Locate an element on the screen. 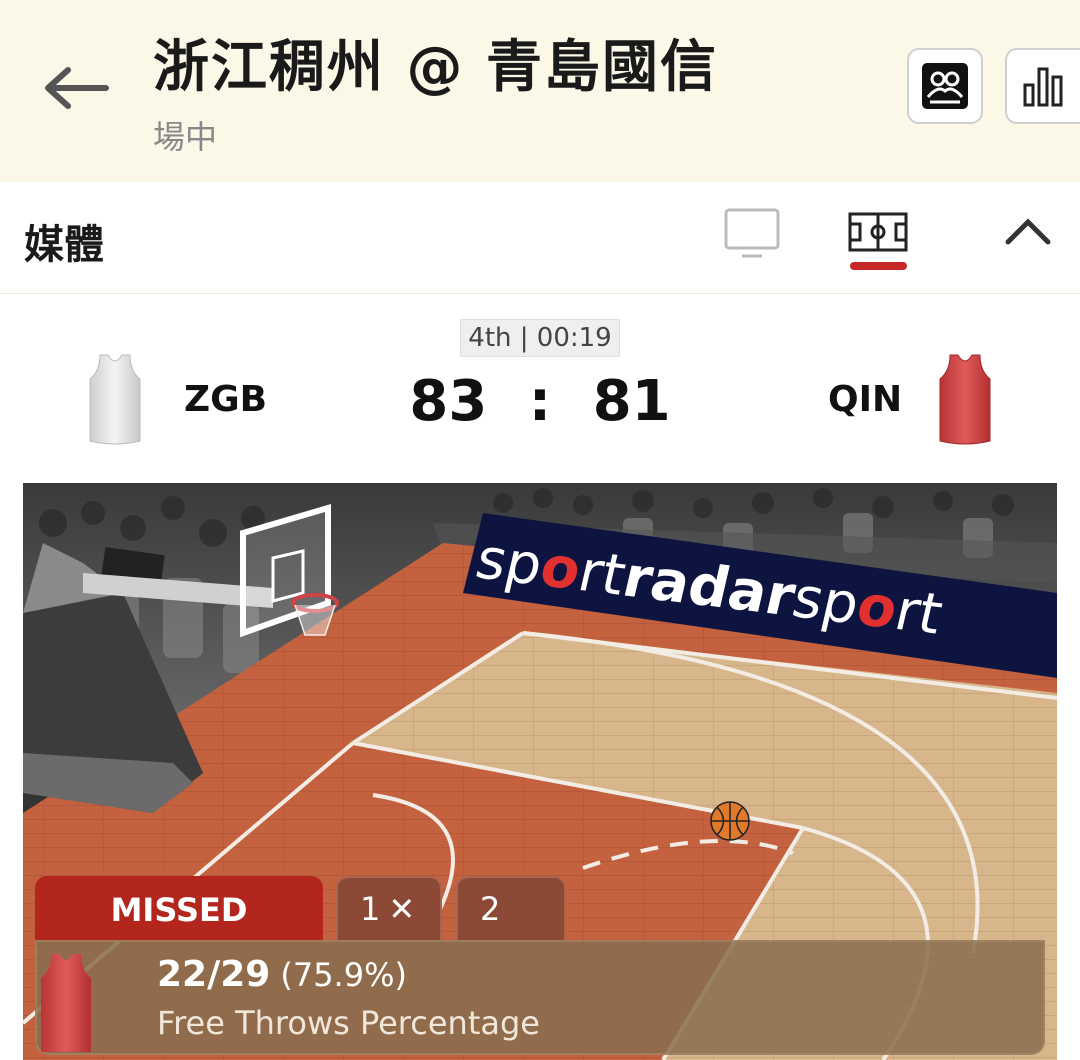 The height and width of the screenshot is (1060, 1080). stat-value: 22/29 (75.9%) is located at coordinates (282, 974).